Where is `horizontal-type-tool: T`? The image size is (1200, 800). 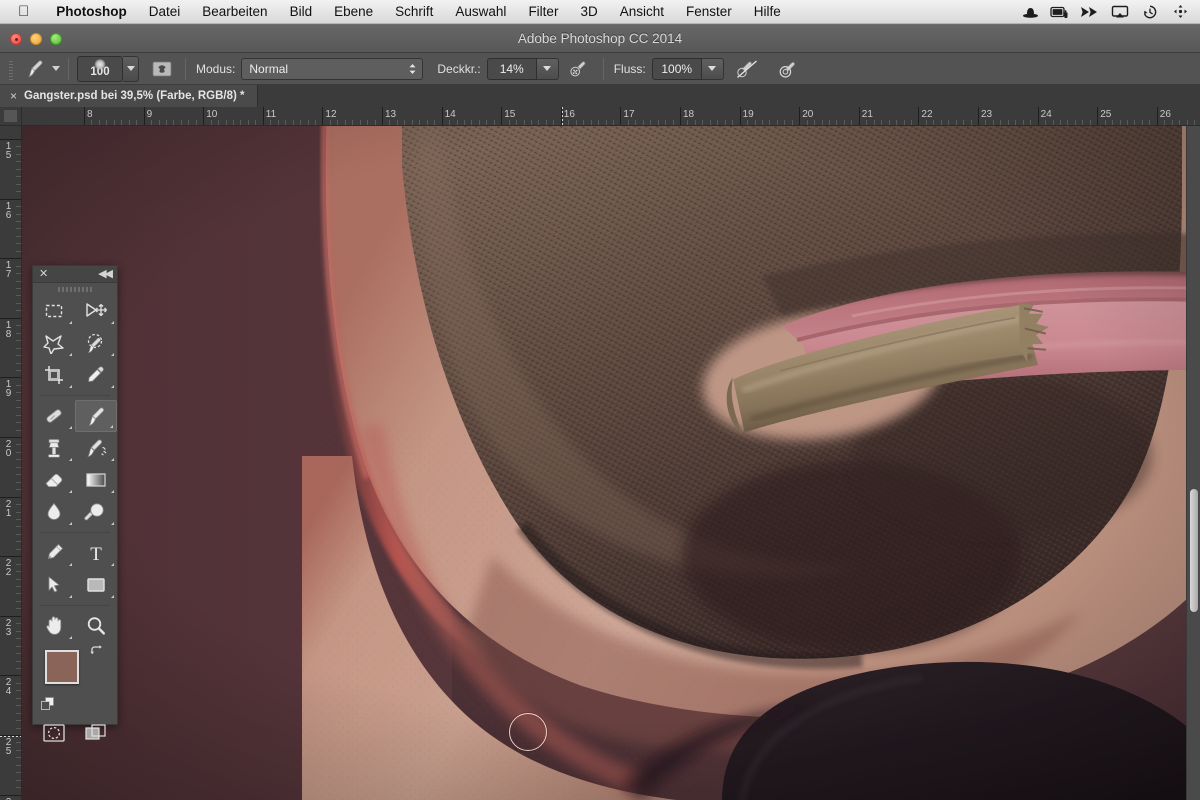
horizontal-type-tool: T is located at coordinates (96, 553).